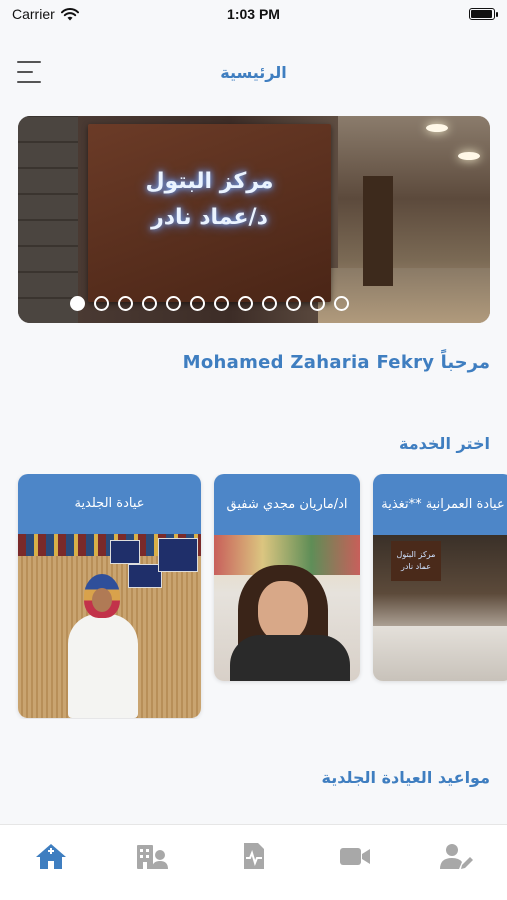 Image resolution: width=507 pixels, height=900 pixels. I want to click on clinic-sign: مركز البتول عماد نادر, so click(416, 561).